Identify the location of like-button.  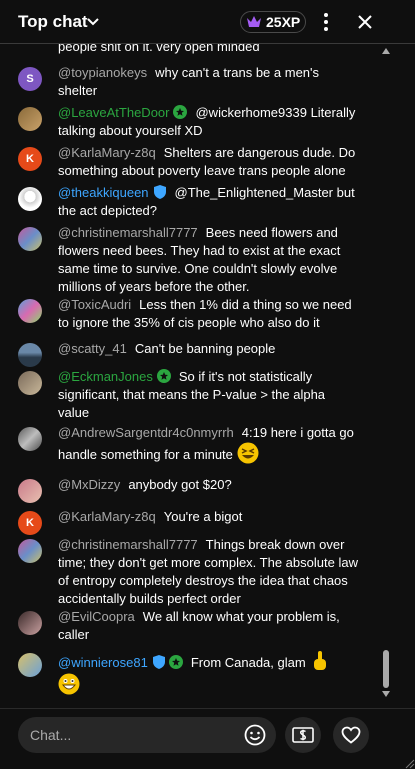
(351, 735).